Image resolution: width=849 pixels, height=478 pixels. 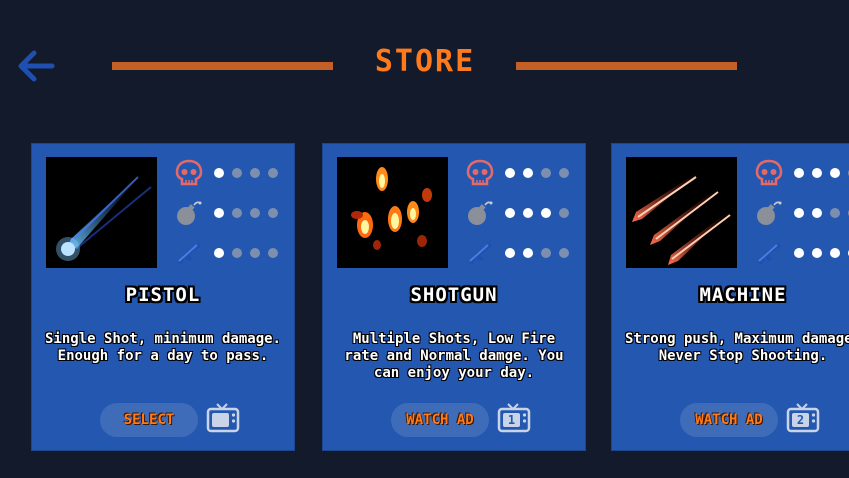 I want to click on shotgun-blast-image, so click(x=392, y=212).